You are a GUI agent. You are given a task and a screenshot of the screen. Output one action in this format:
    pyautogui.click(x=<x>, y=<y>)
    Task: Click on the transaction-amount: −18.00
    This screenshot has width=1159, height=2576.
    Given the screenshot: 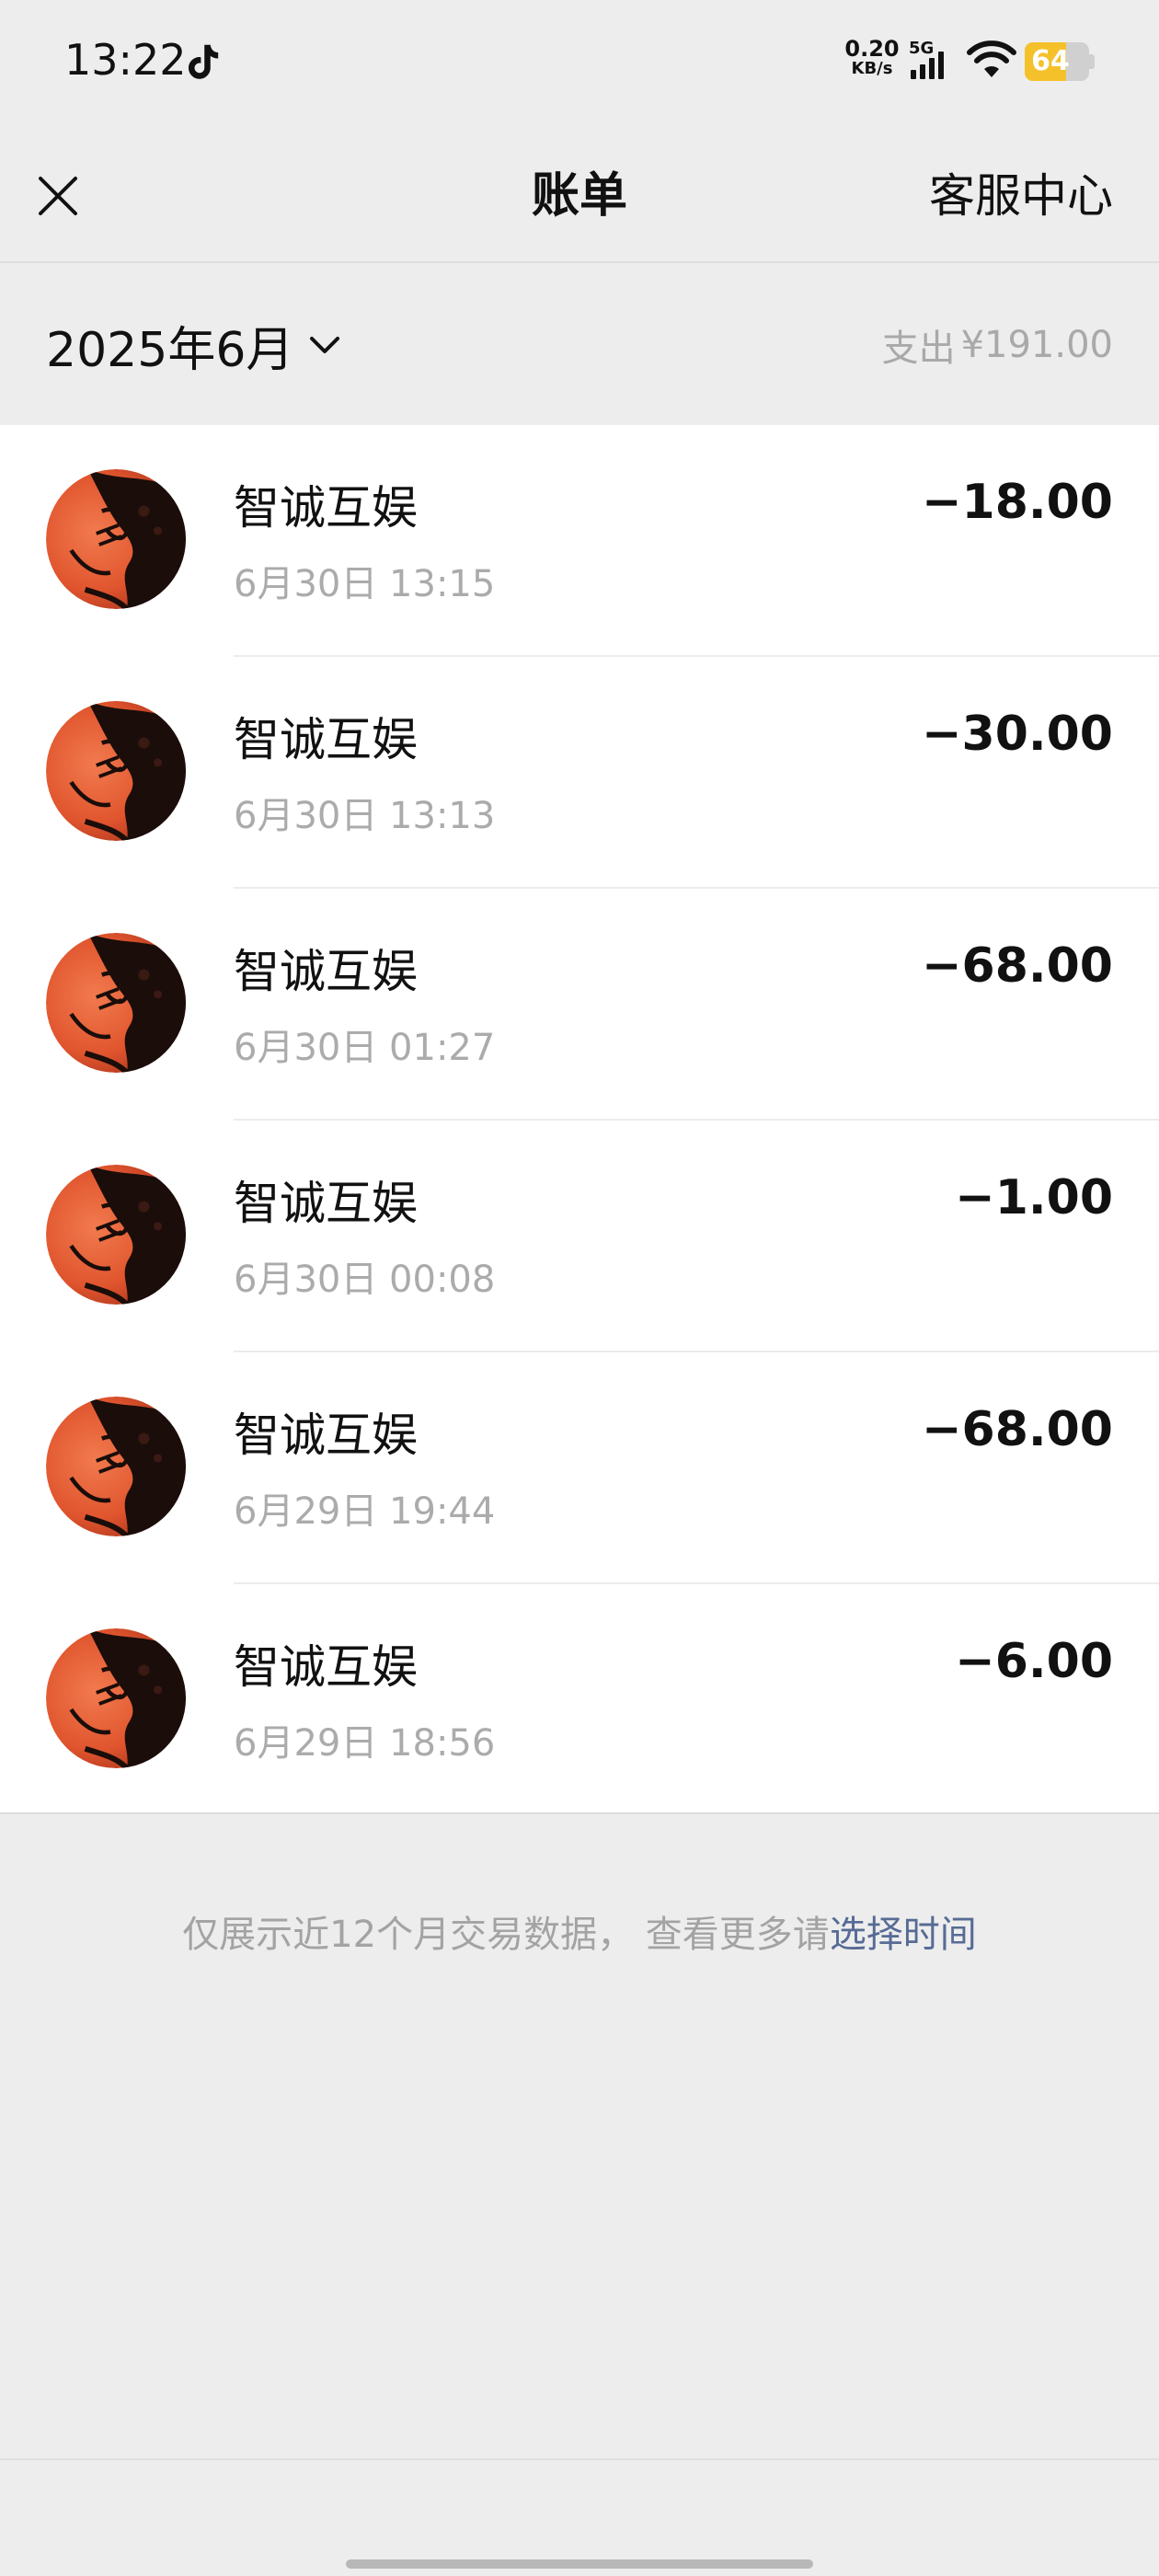 What is the action you would take?
    pyautogui.click(x=1017, y=502)
    